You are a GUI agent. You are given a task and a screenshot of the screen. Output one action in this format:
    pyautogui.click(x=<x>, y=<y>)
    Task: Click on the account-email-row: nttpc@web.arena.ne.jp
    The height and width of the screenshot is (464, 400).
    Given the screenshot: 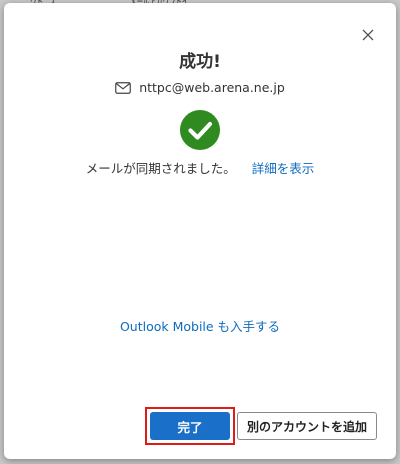 What is the action you would take?
    pyautogui.click(x=200, y=87)
    